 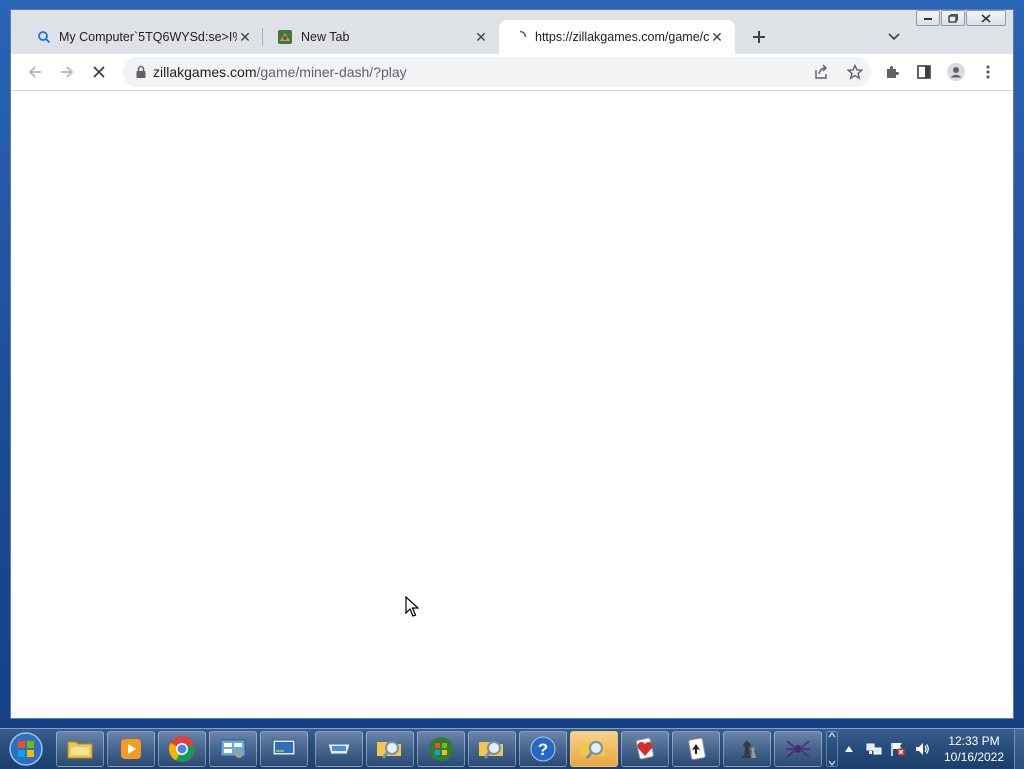 I want to click on tab-search: My Computer`5TQ6WYSd:se>I%- ✕, so click(x=143, y=37).